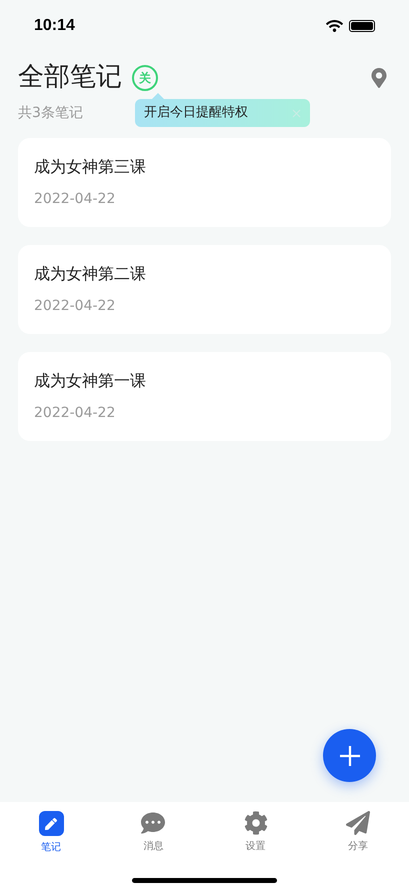 This screenshot has height=891, width=409. I want to click on note-title: 成为女神第一课, so click(90, 381).